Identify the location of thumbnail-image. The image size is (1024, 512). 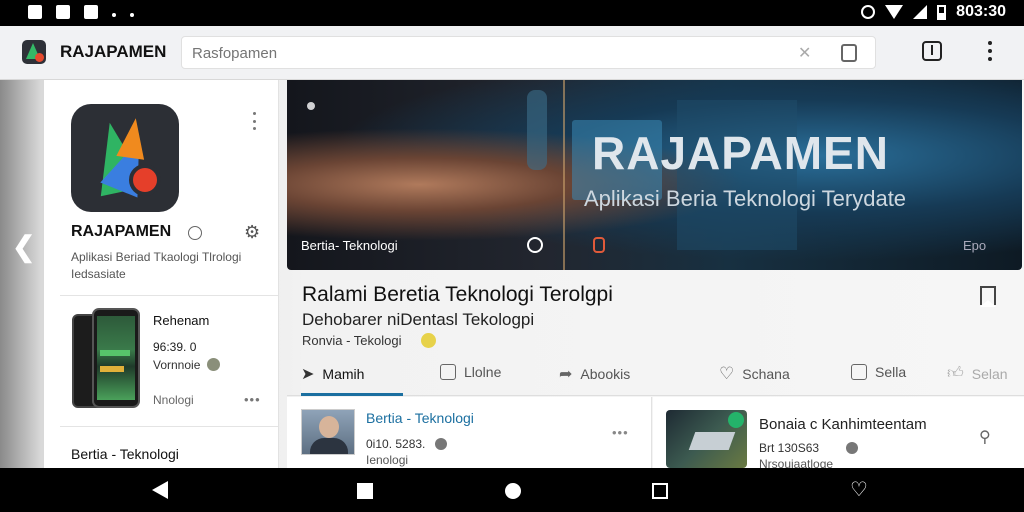
(706, 439).